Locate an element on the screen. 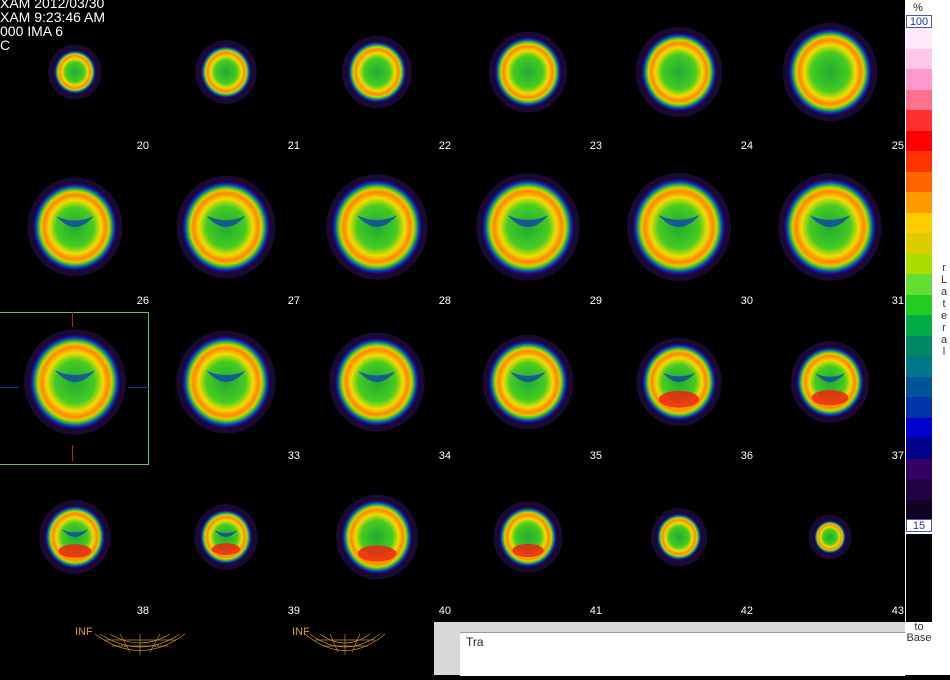 The image size is (950, 680). slice-cell: 26 is located at coordinates (75, 232).